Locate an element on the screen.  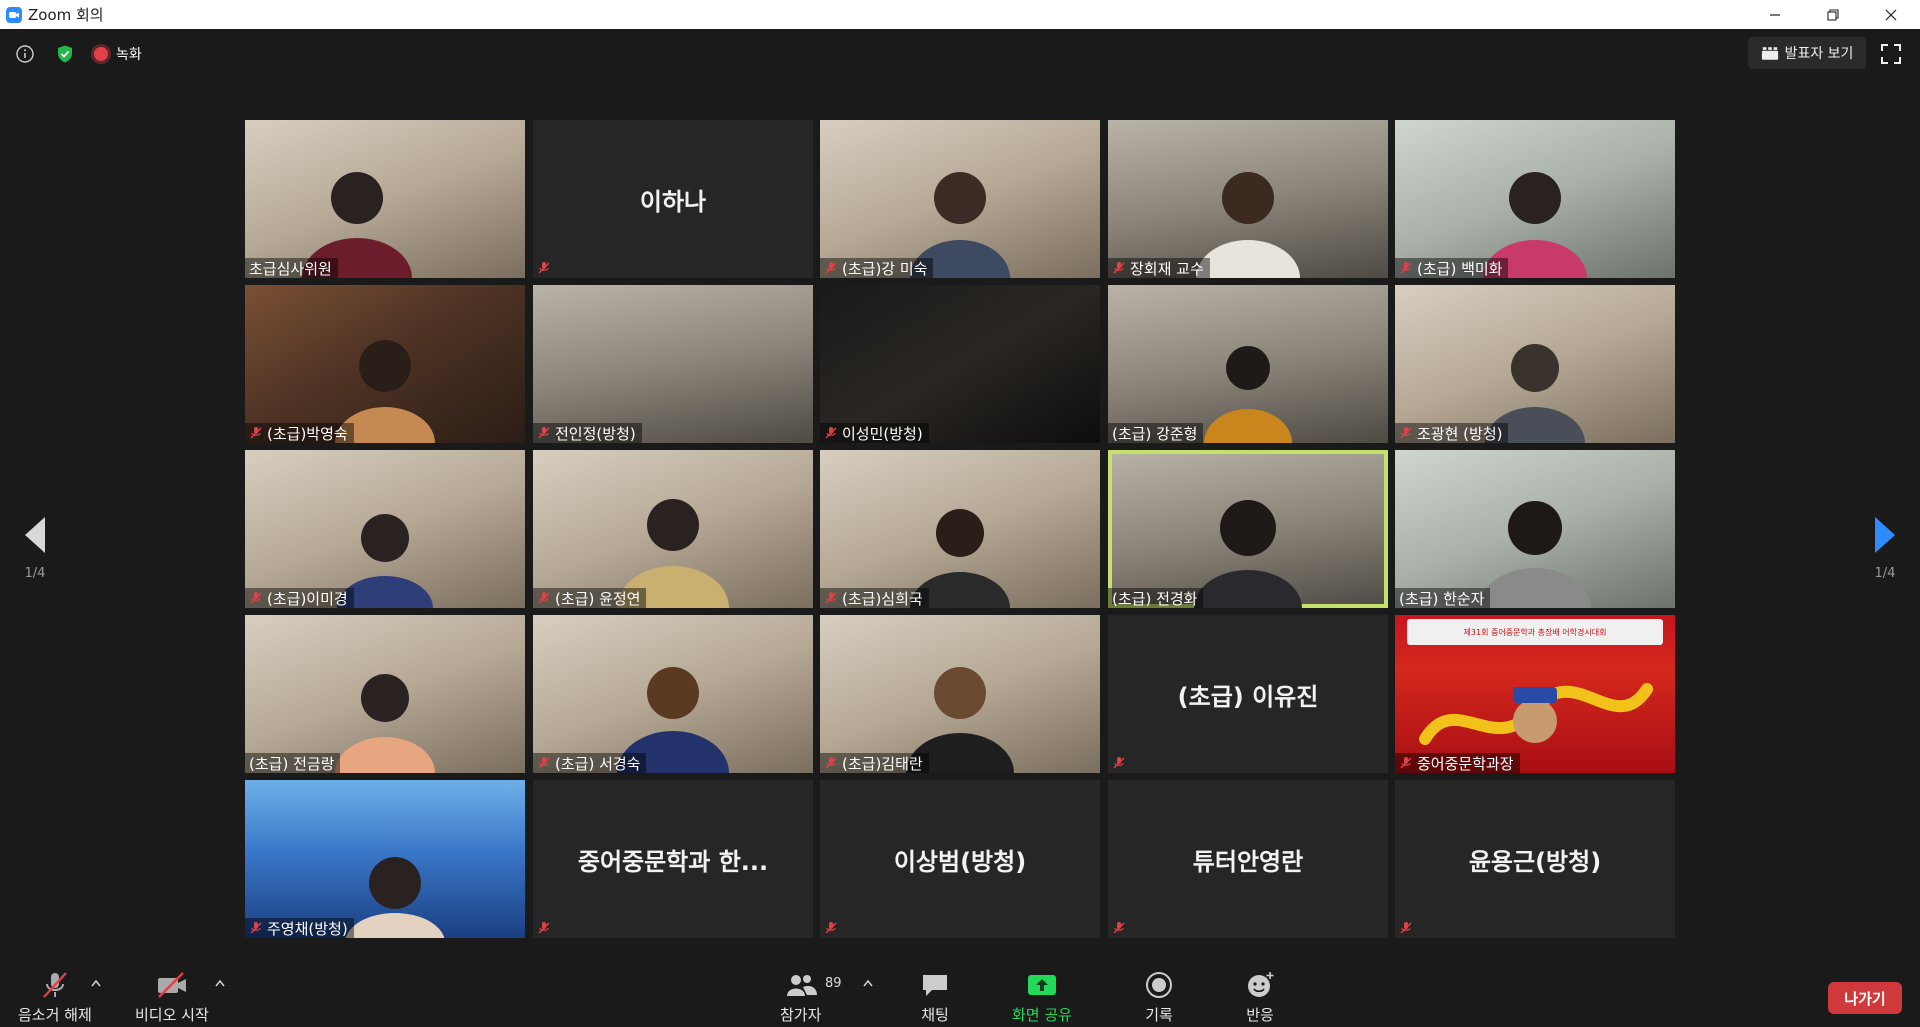
participant-name-label: (초급) 전경화 is located at coordinates (1156, 598).